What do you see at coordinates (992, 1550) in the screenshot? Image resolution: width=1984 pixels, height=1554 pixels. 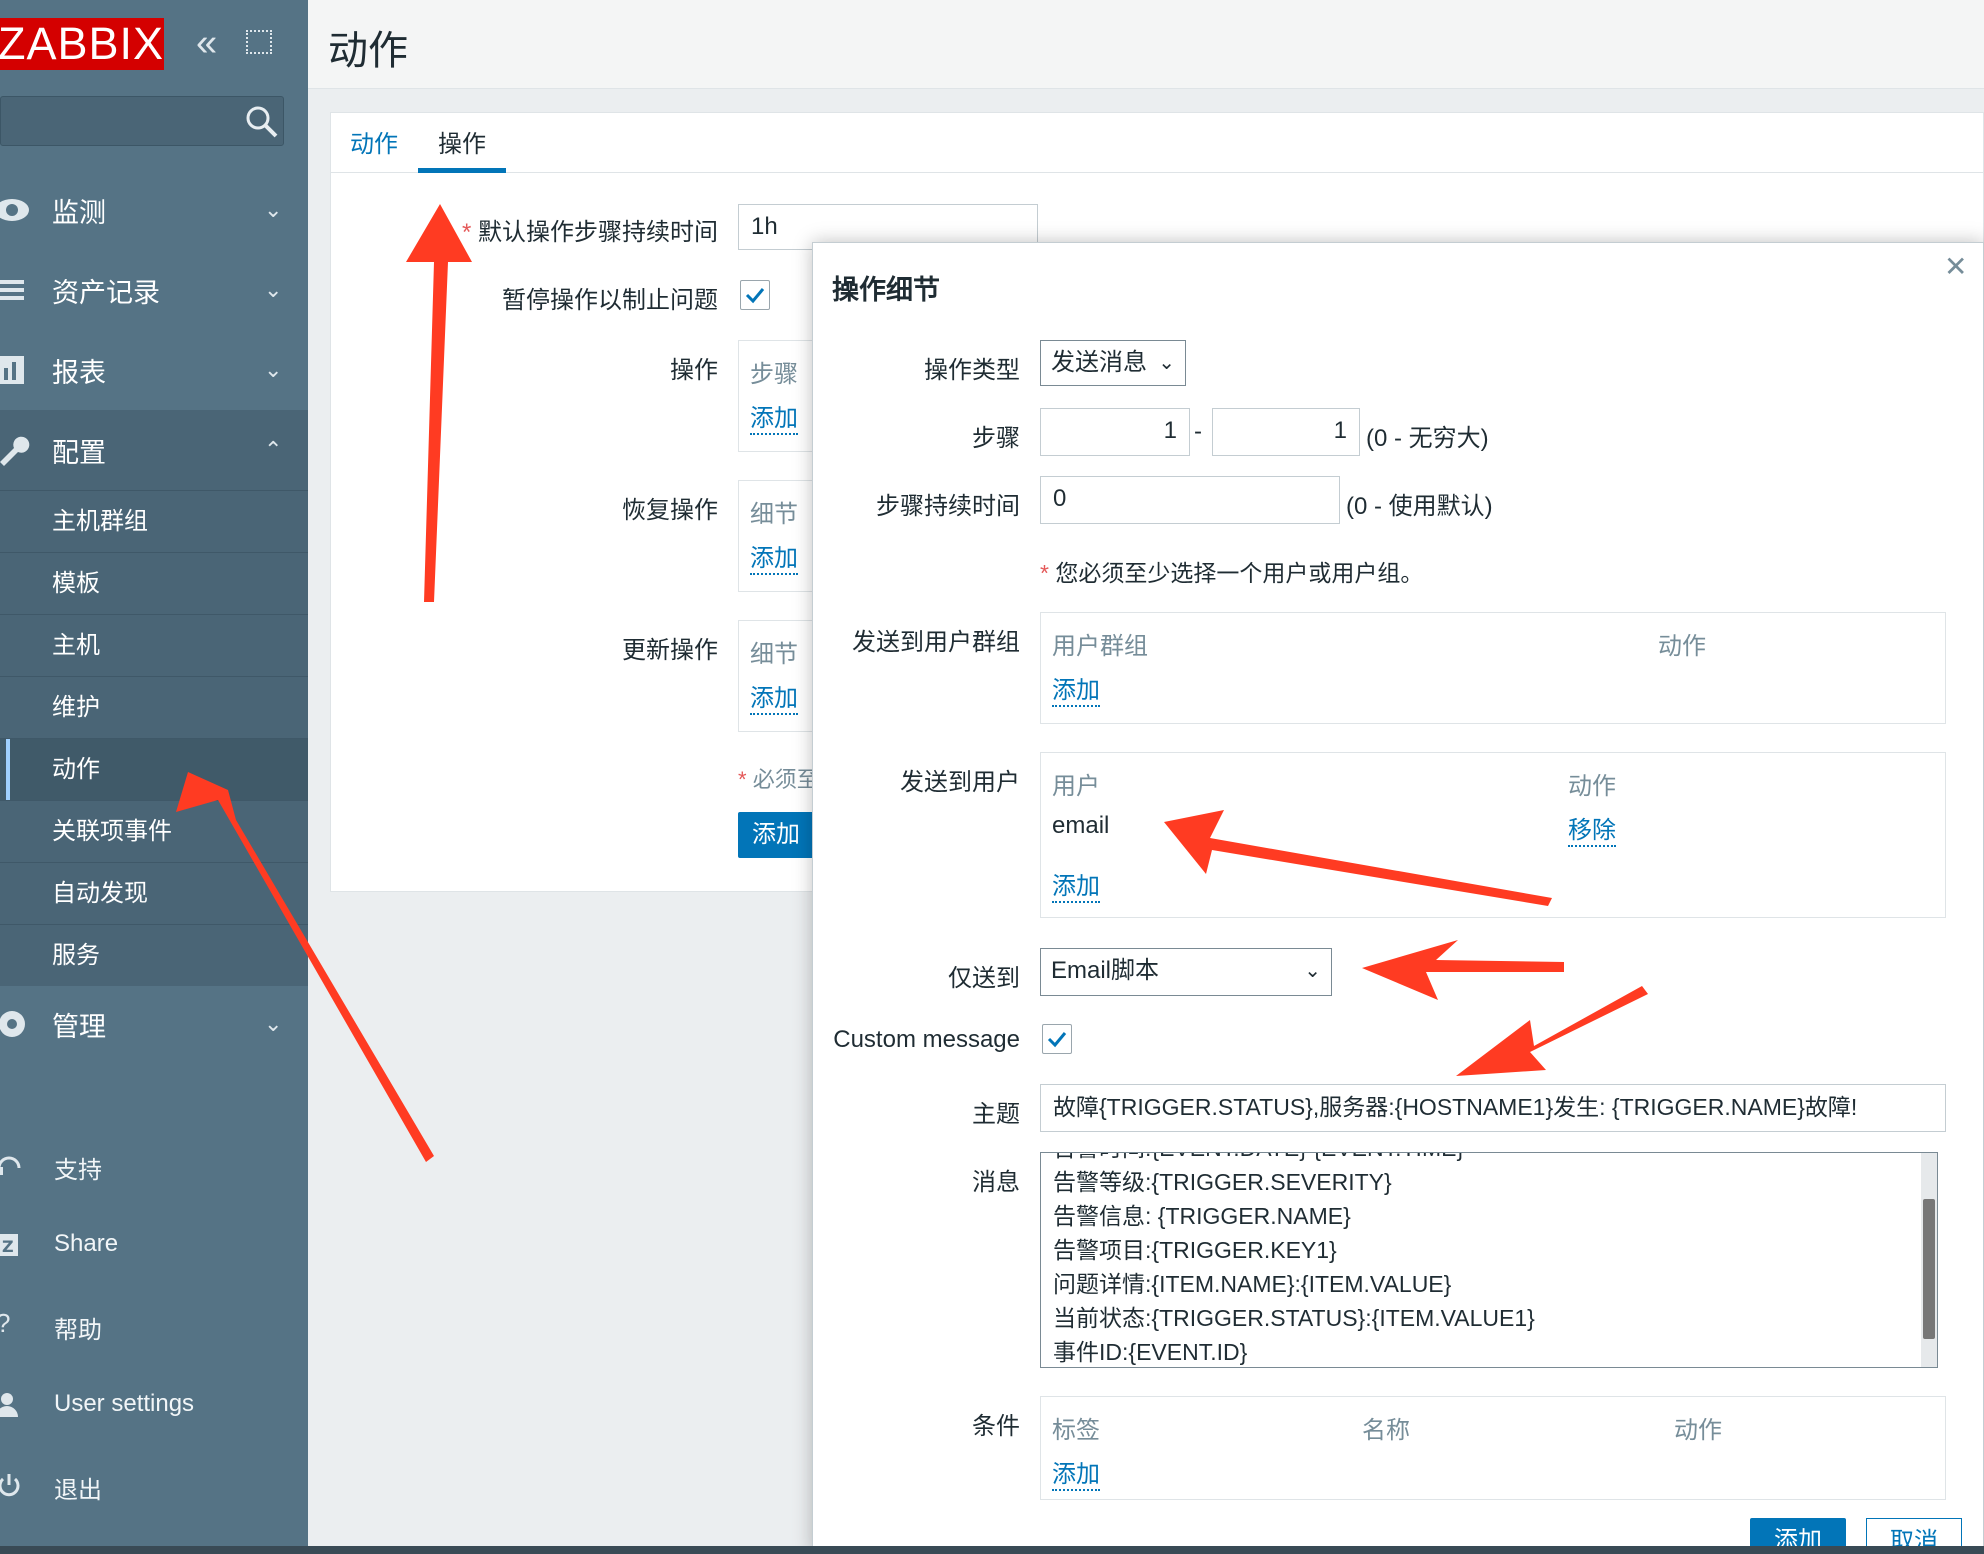 I see `window-bottom-edge` at bounding box center [992, 1550].